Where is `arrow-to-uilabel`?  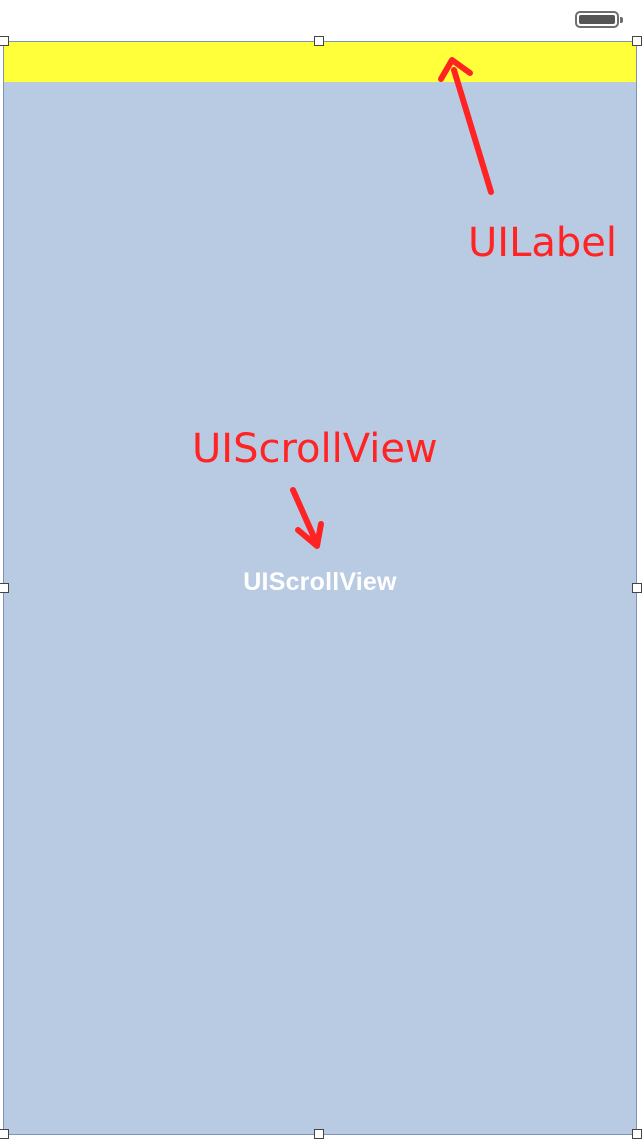
arrow-to-uilabel is located at coordinates (472, 131).